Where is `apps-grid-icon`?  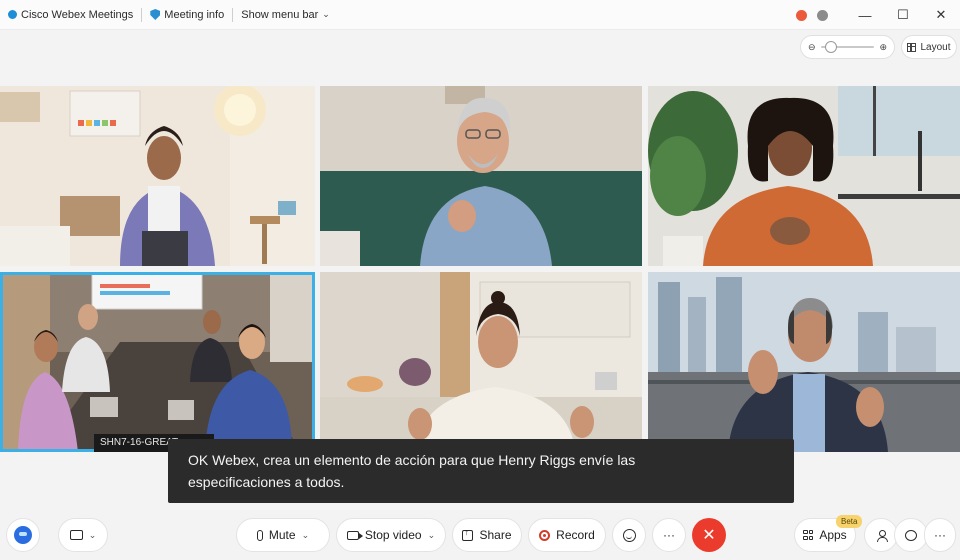
apps-grid-icon is located at coordinates (808, 535).